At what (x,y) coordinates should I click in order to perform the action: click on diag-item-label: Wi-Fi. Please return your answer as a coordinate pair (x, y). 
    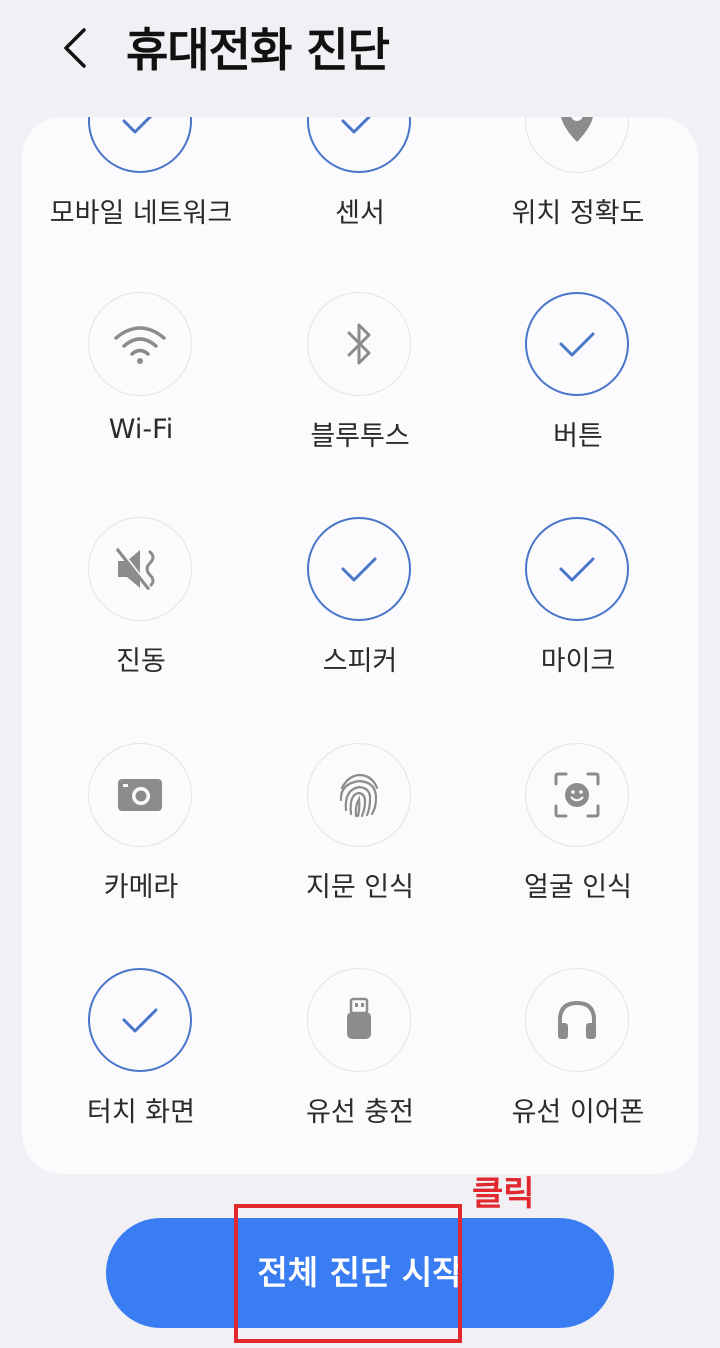
    Looking at the image, I should click on (141, 429).